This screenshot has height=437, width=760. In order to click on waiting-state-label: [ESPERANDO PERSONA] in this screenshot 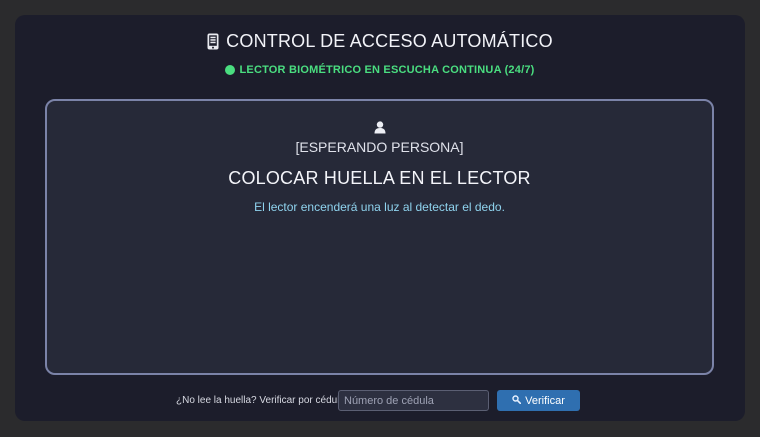, I will do `click(379, 147)`.